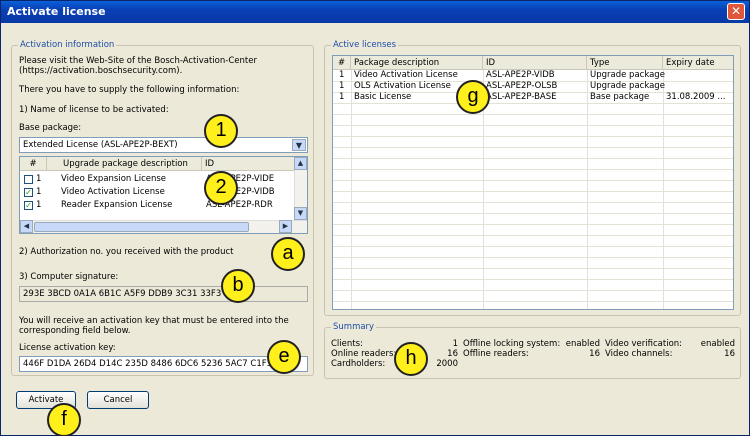  I want to click on step1-label: 1) Name of license to be activated:, so click(94, 110).